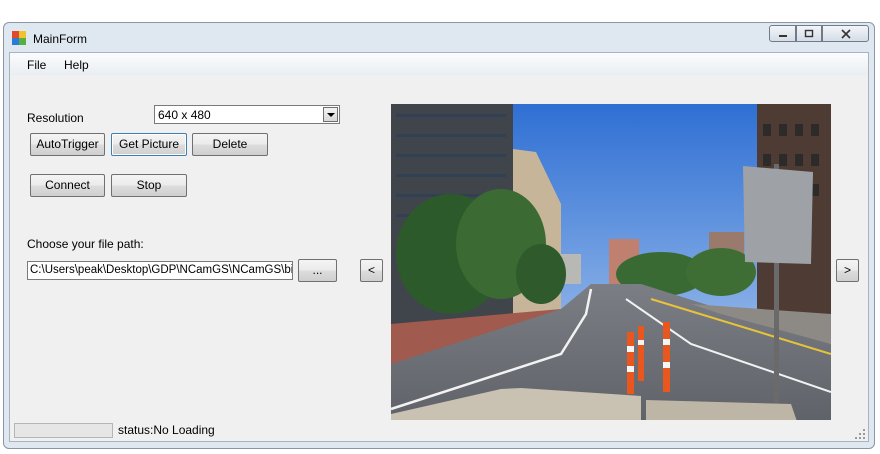 The height and width of the screenshot is (454, 880). Describe the element at coordinates (67, 144) in the screenshot. I see `autotrigger-button: AutoTrigger` at that location.